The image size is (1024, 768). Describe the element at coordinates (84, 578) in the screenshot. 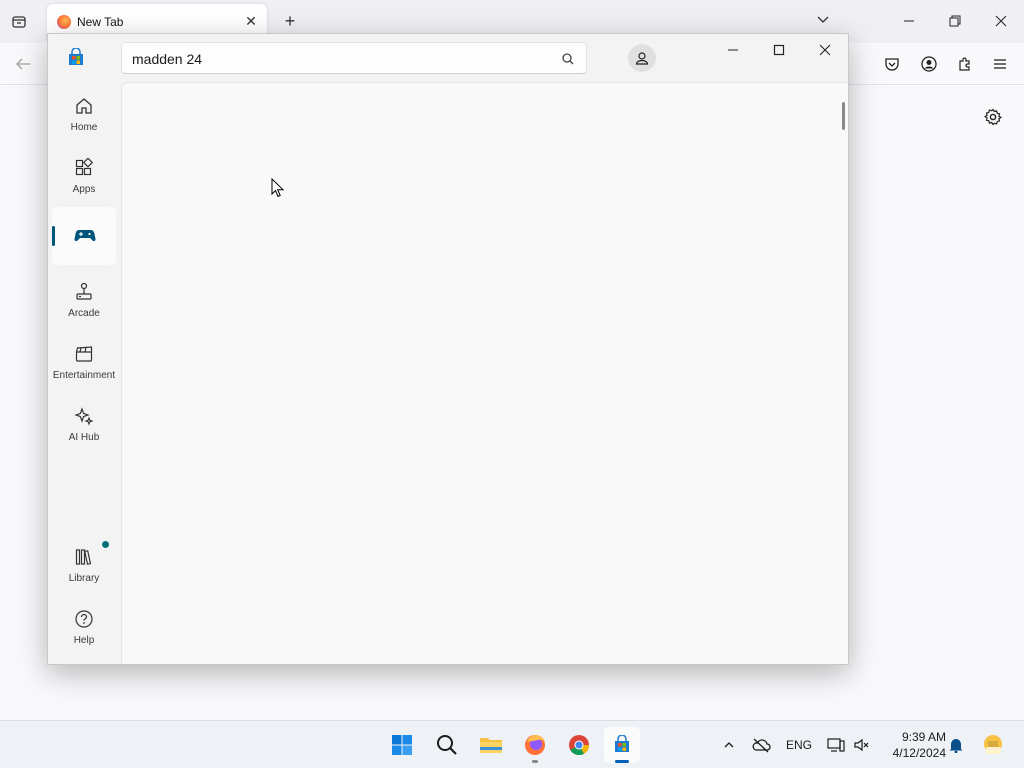

I see `nav-label: Library` at that location.